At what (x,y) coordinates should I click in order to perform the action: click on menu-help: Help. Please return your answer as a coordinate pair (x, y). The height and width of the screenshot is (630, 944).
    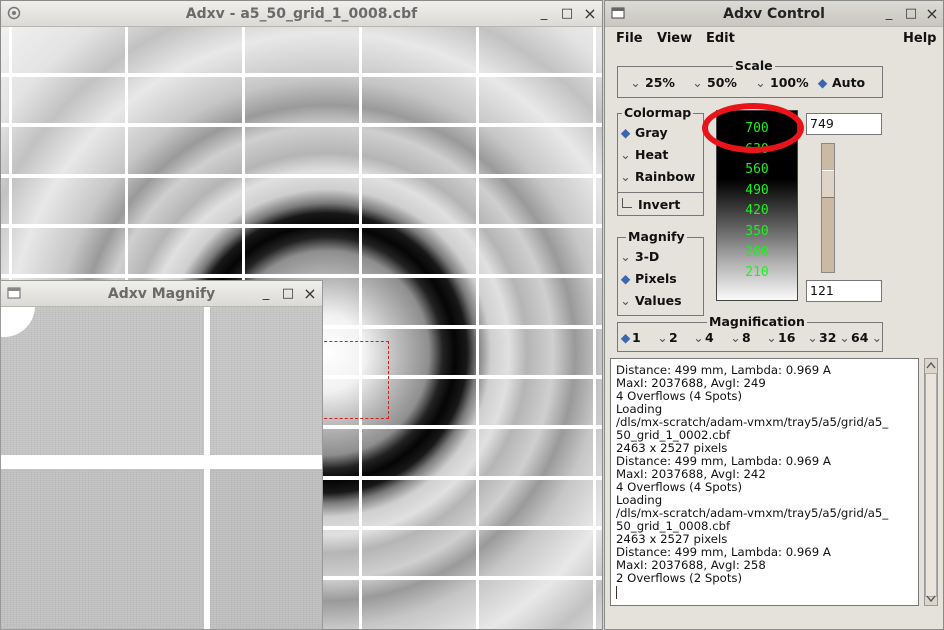
    Looking at the image, I should click on (919, 38).